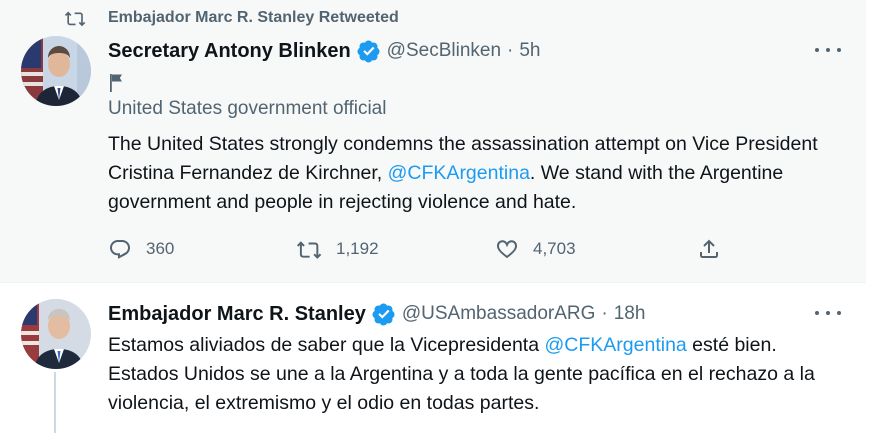  Describe the element at coordinates (160, 248) in the screenshot. I see `reply-count: 360` at that location.